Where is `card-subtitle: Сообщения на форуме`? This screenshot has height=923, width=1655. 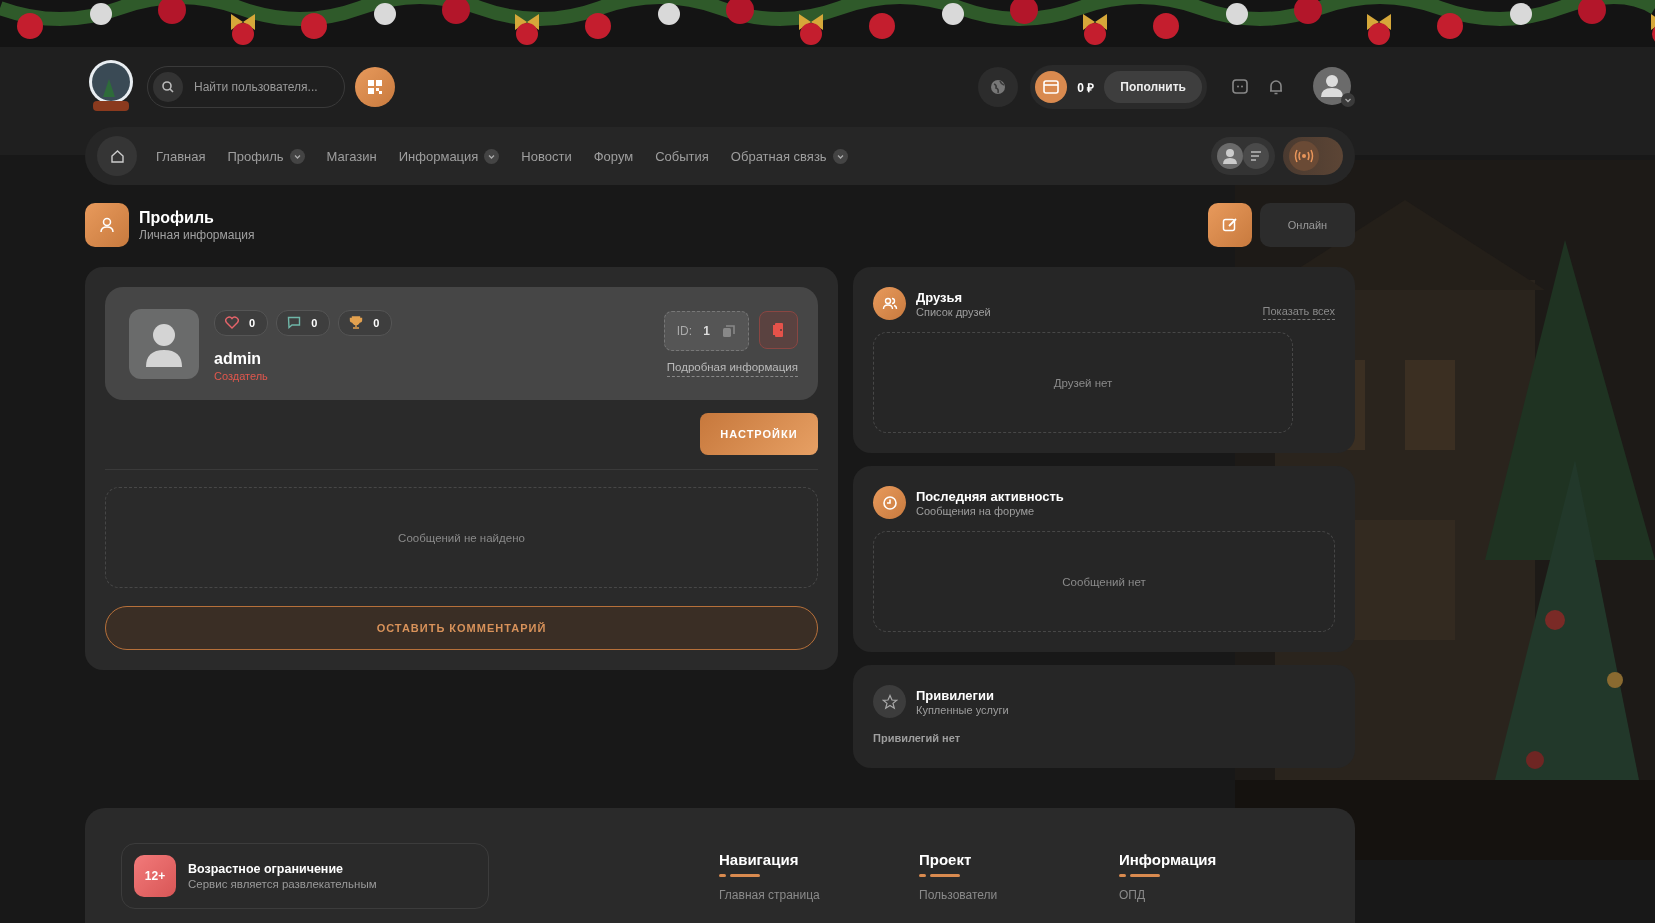 card-subtitle: Сообщения на форуме is located at coordinates (976, 510).